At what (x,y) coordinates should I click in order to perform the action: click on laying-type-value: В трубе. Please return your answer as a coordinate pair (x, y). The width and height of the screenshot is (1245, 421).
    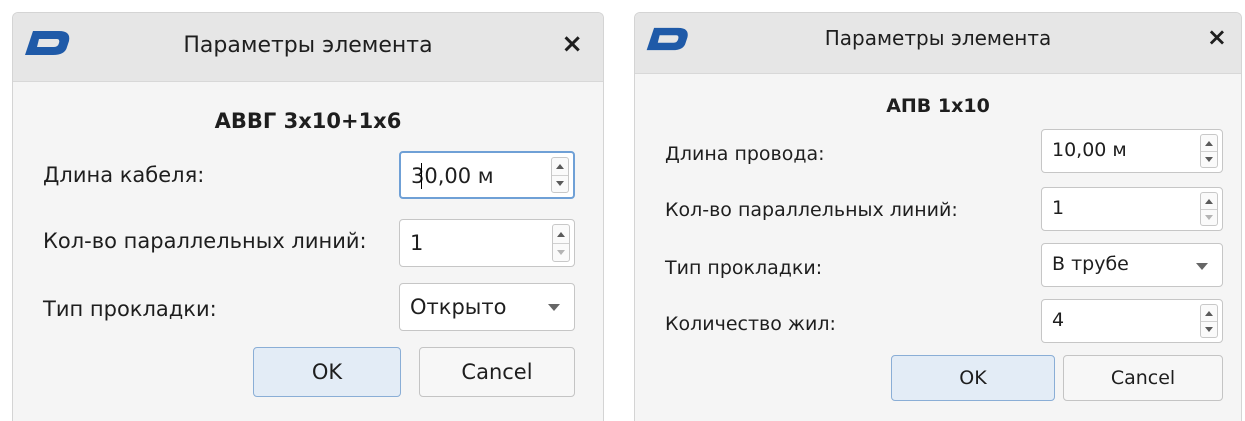
    Looking at the image, I should click on (1090, 264).